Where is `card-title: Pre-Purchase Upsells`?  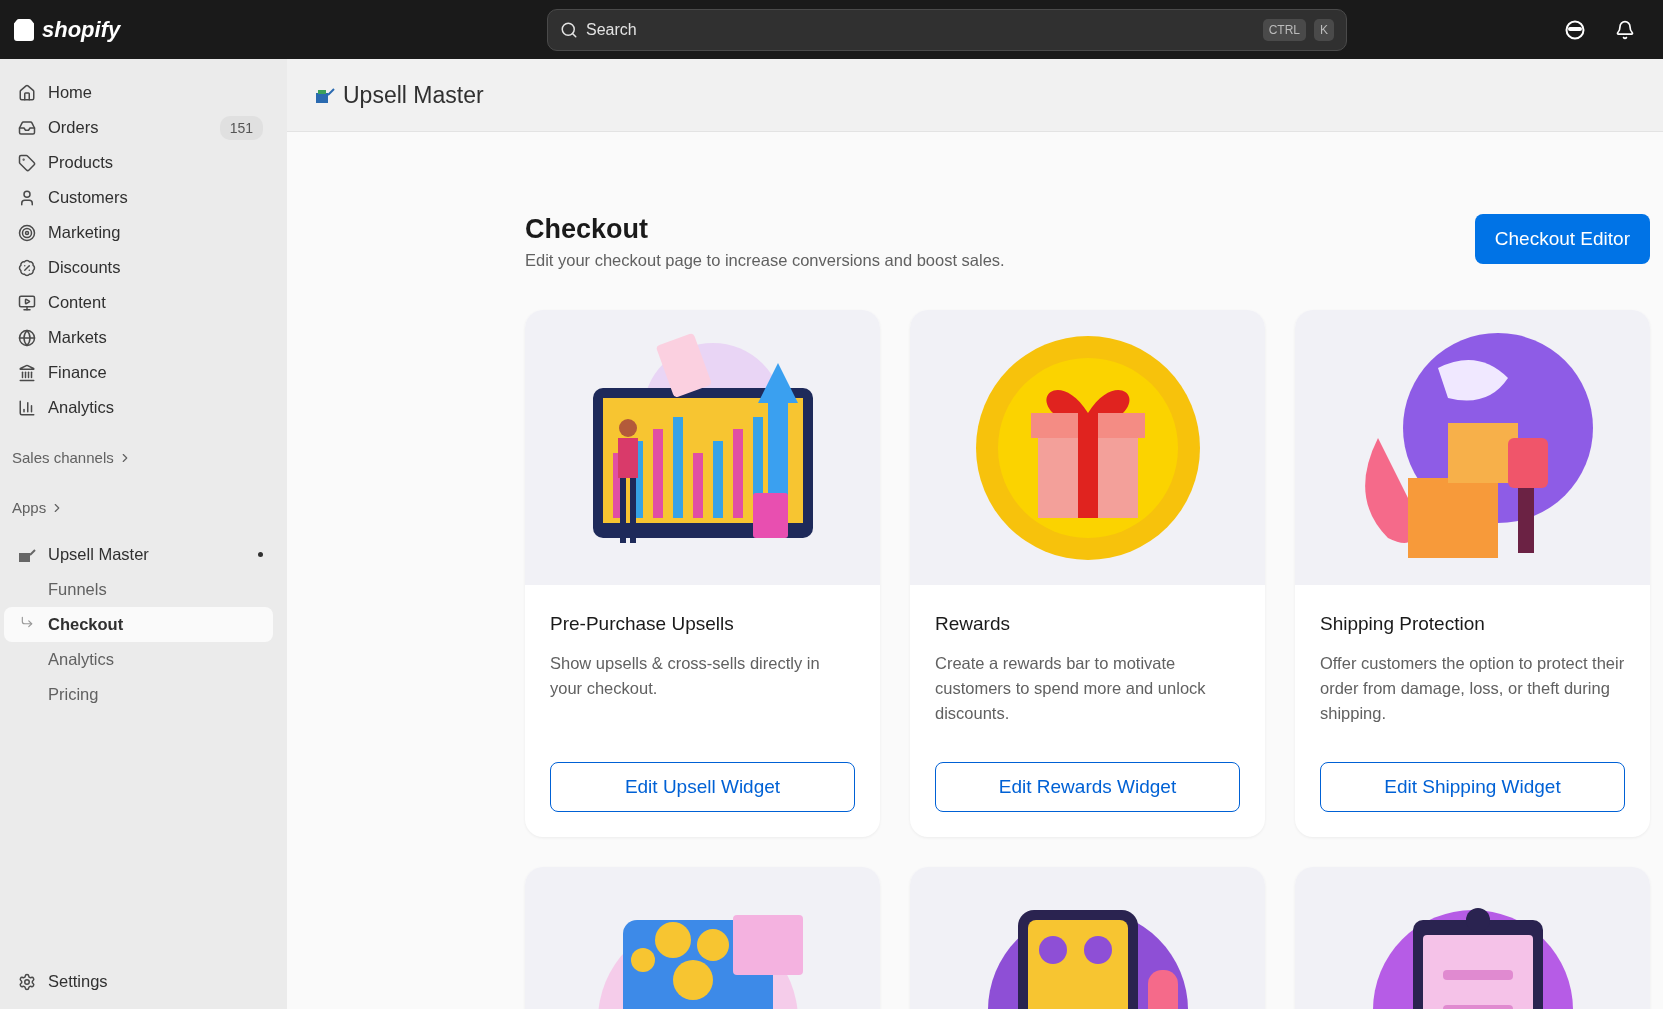 card-title: Pre-Purchase Upsells is located at coordinates (642, 624).